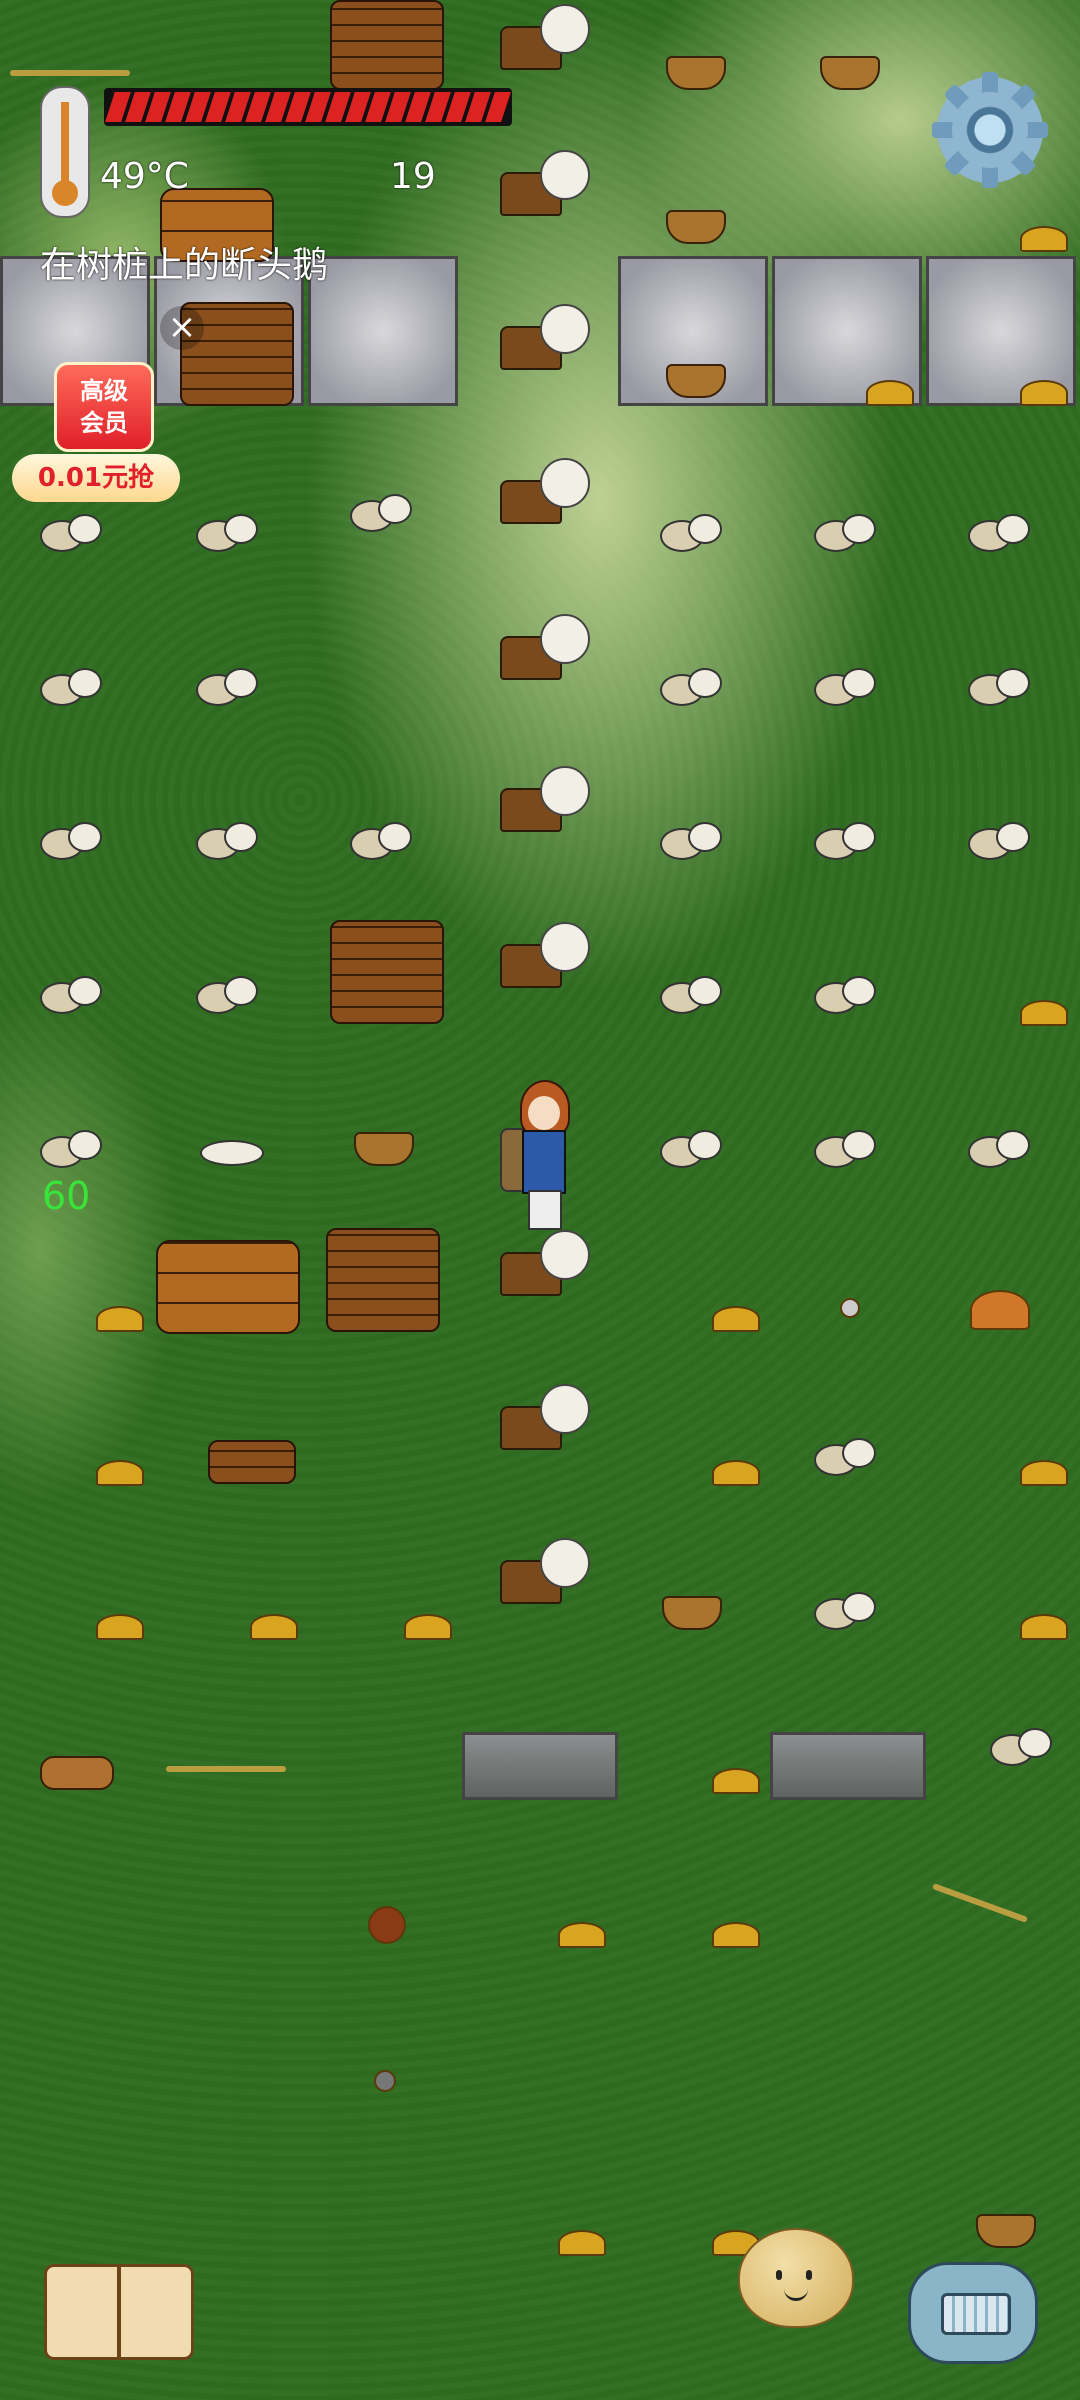 This screenshot has width=1080, height=2400. I want to click on temperature-readout: 49°C, so click(144, 176).